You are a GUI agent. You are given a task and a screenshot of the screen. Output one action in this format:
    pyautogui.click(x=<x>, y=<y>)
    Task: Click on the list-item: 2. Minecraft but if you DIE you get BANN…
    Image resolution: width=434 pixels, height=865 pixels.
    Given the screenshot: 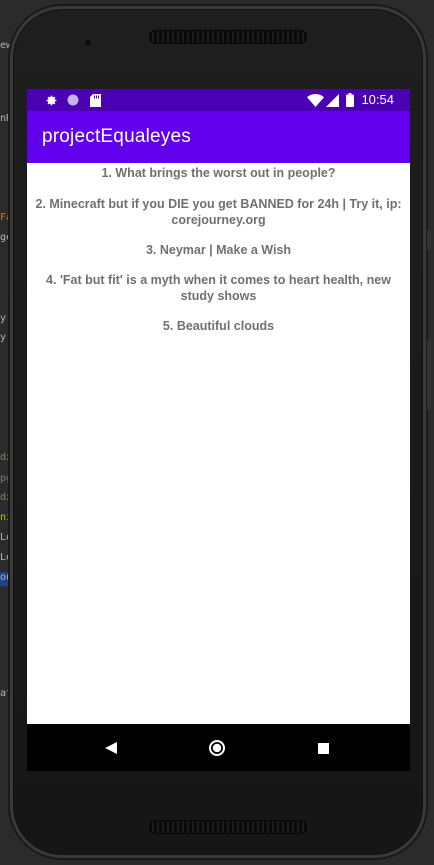 What is the action you would take?
    pyautogui.click(x=218, y=212)
    